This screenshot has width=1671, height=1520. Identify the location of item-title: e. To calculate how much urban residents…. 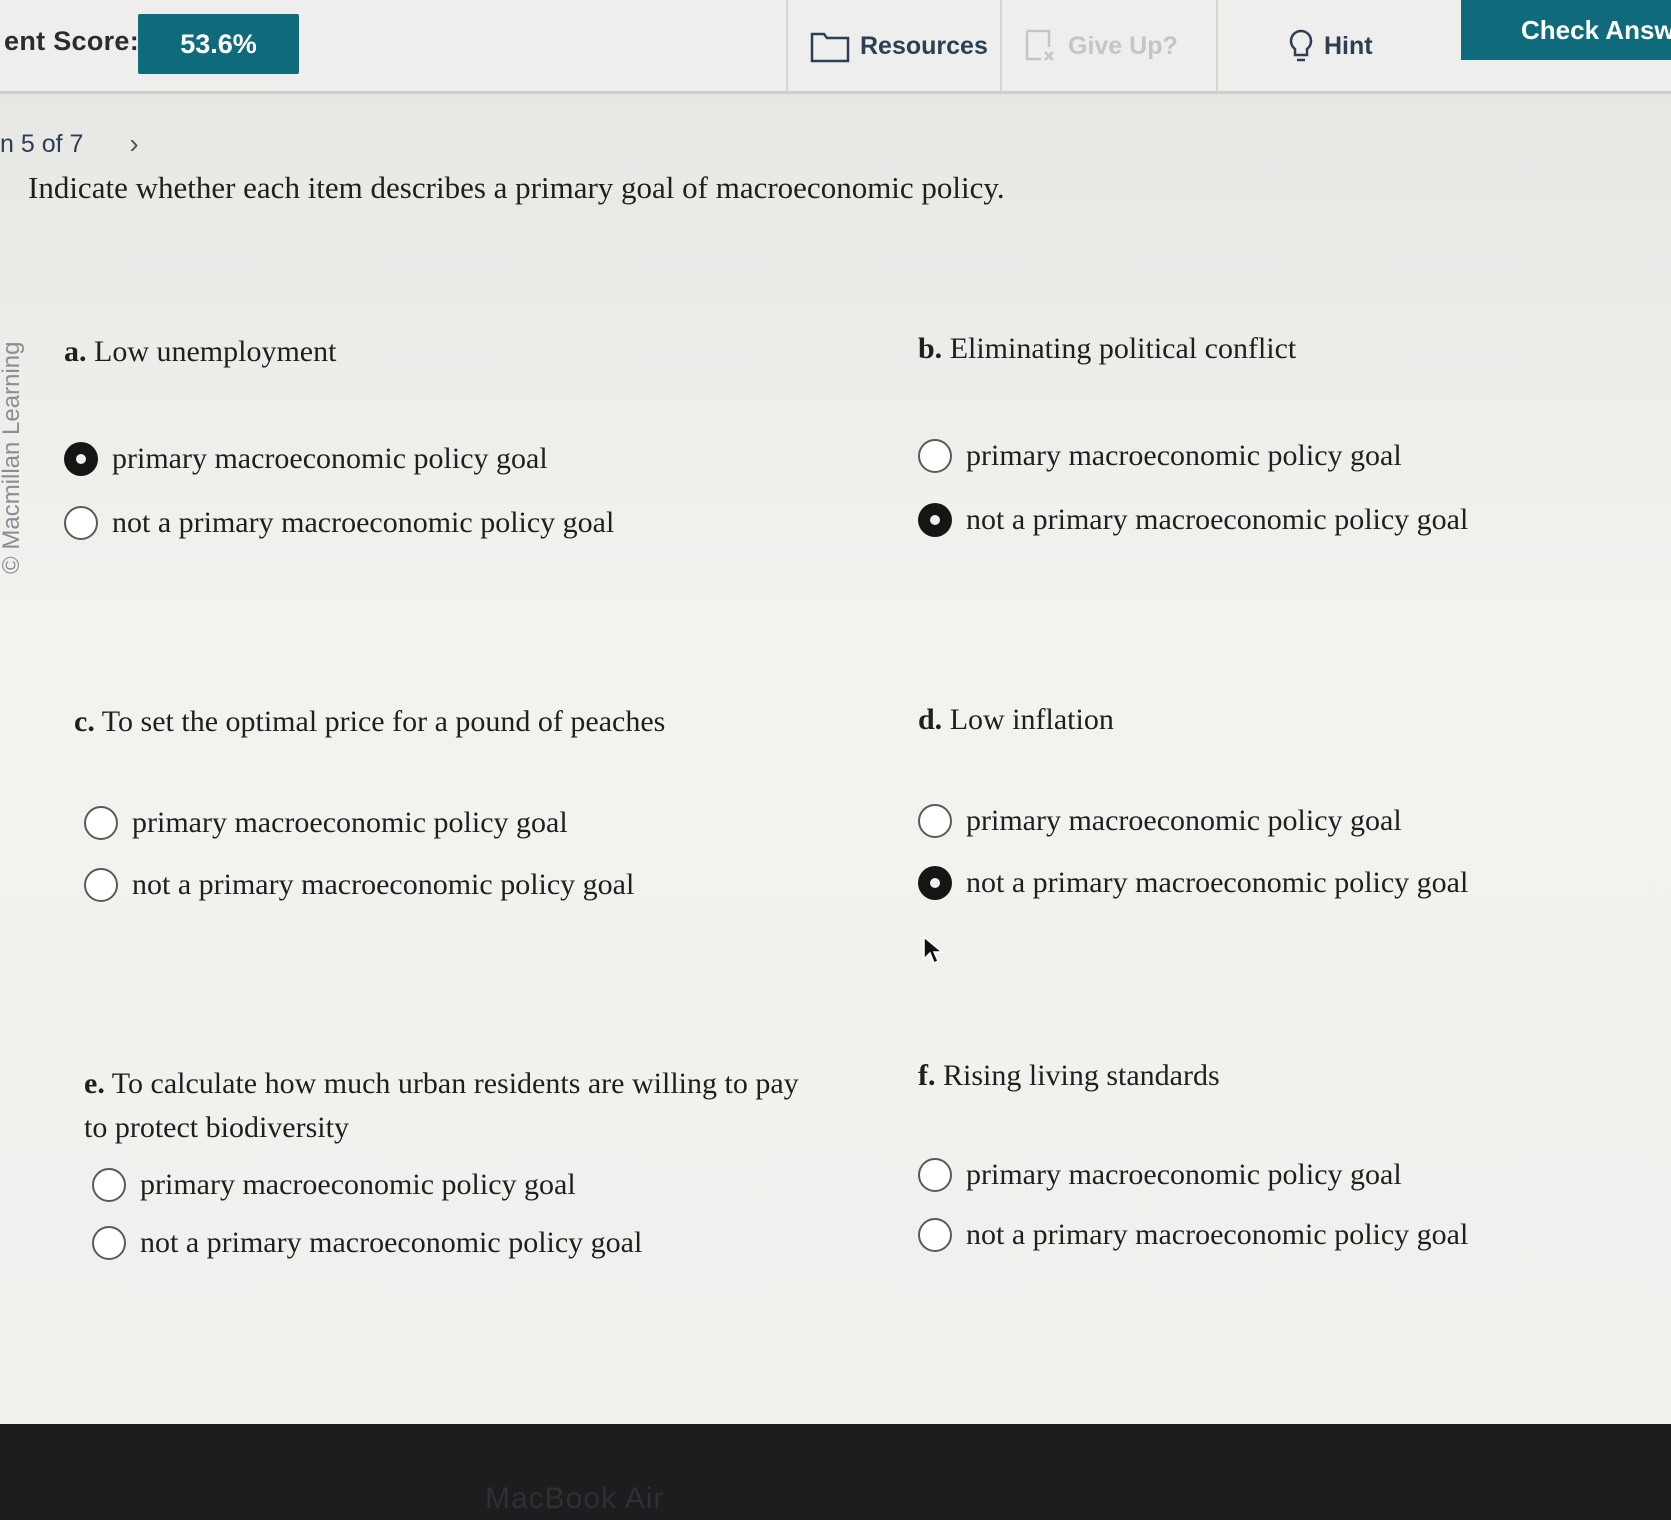
(441, 1105).